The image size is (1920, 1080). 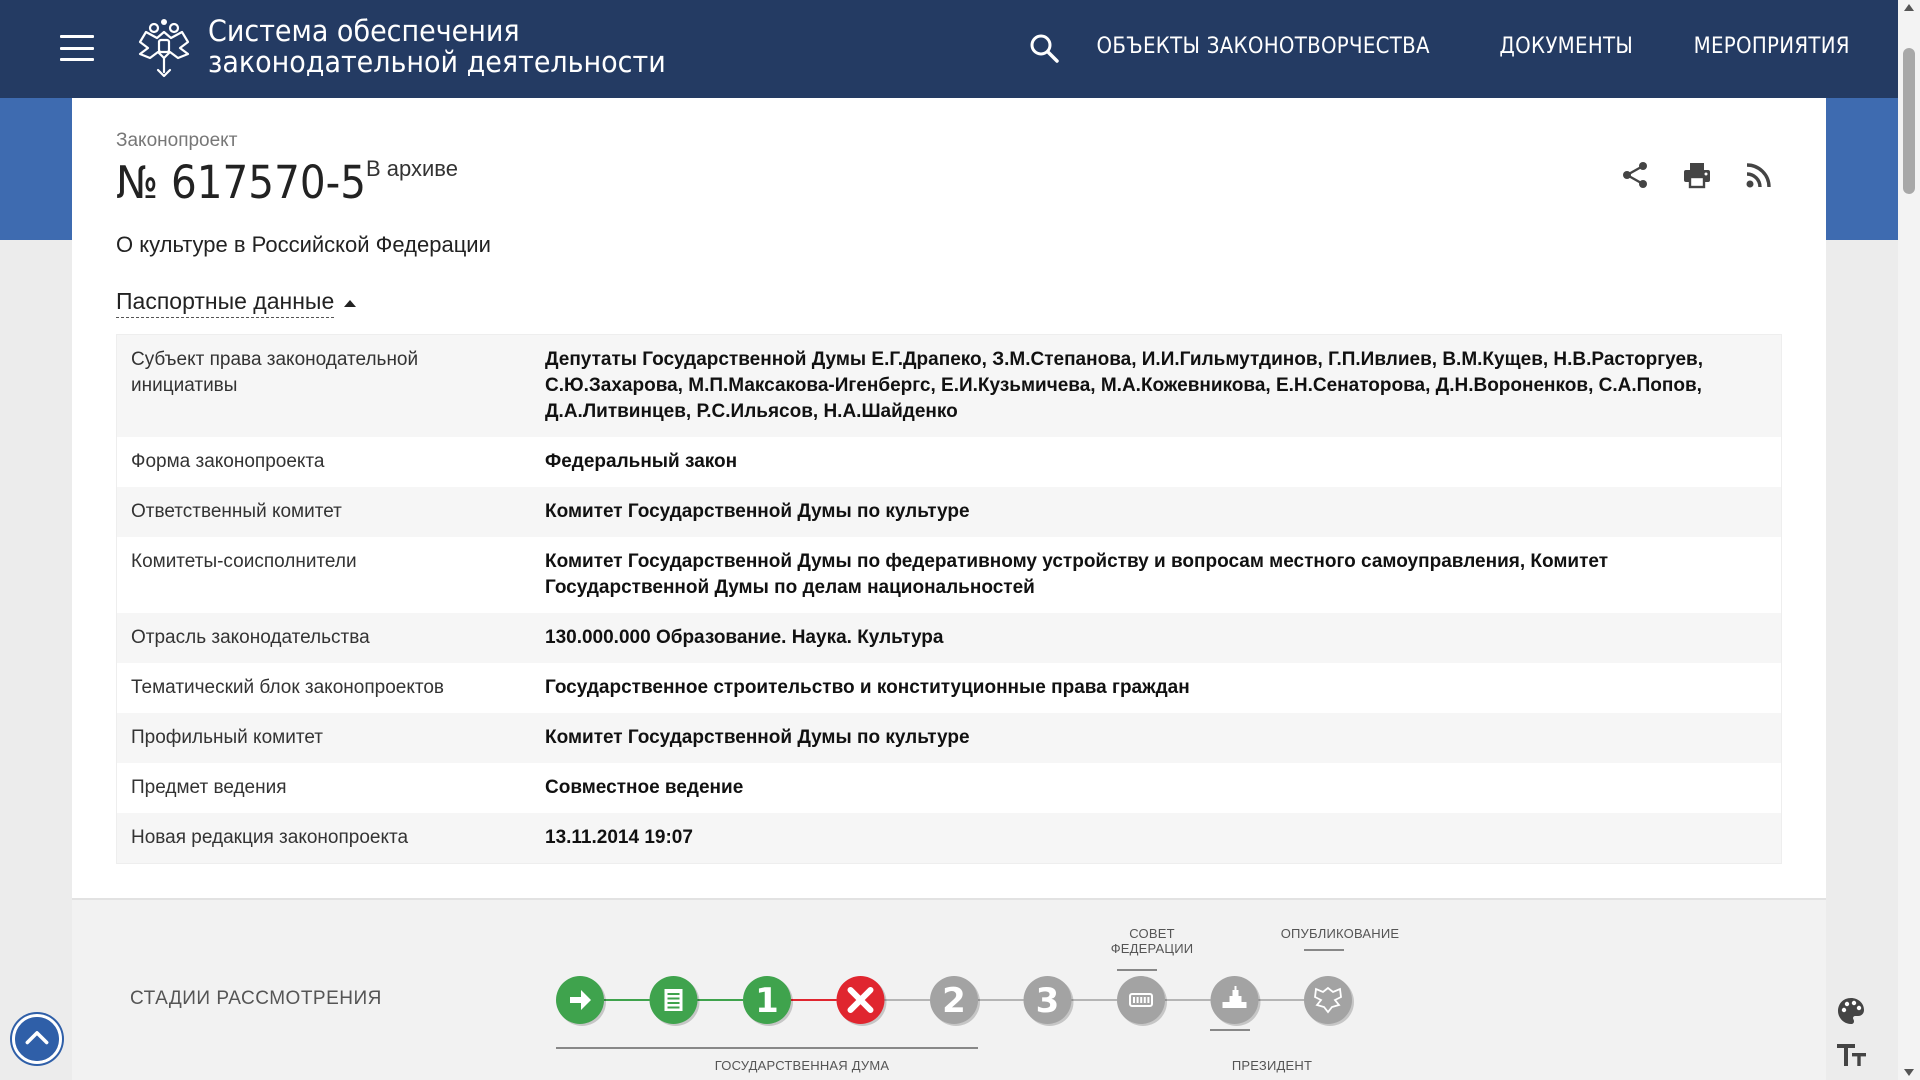 What do you see at coordinates (364, 31) in the screenshot?
I see `site-title-line-1: Система обеспечения` at bounding box center [364, 31].